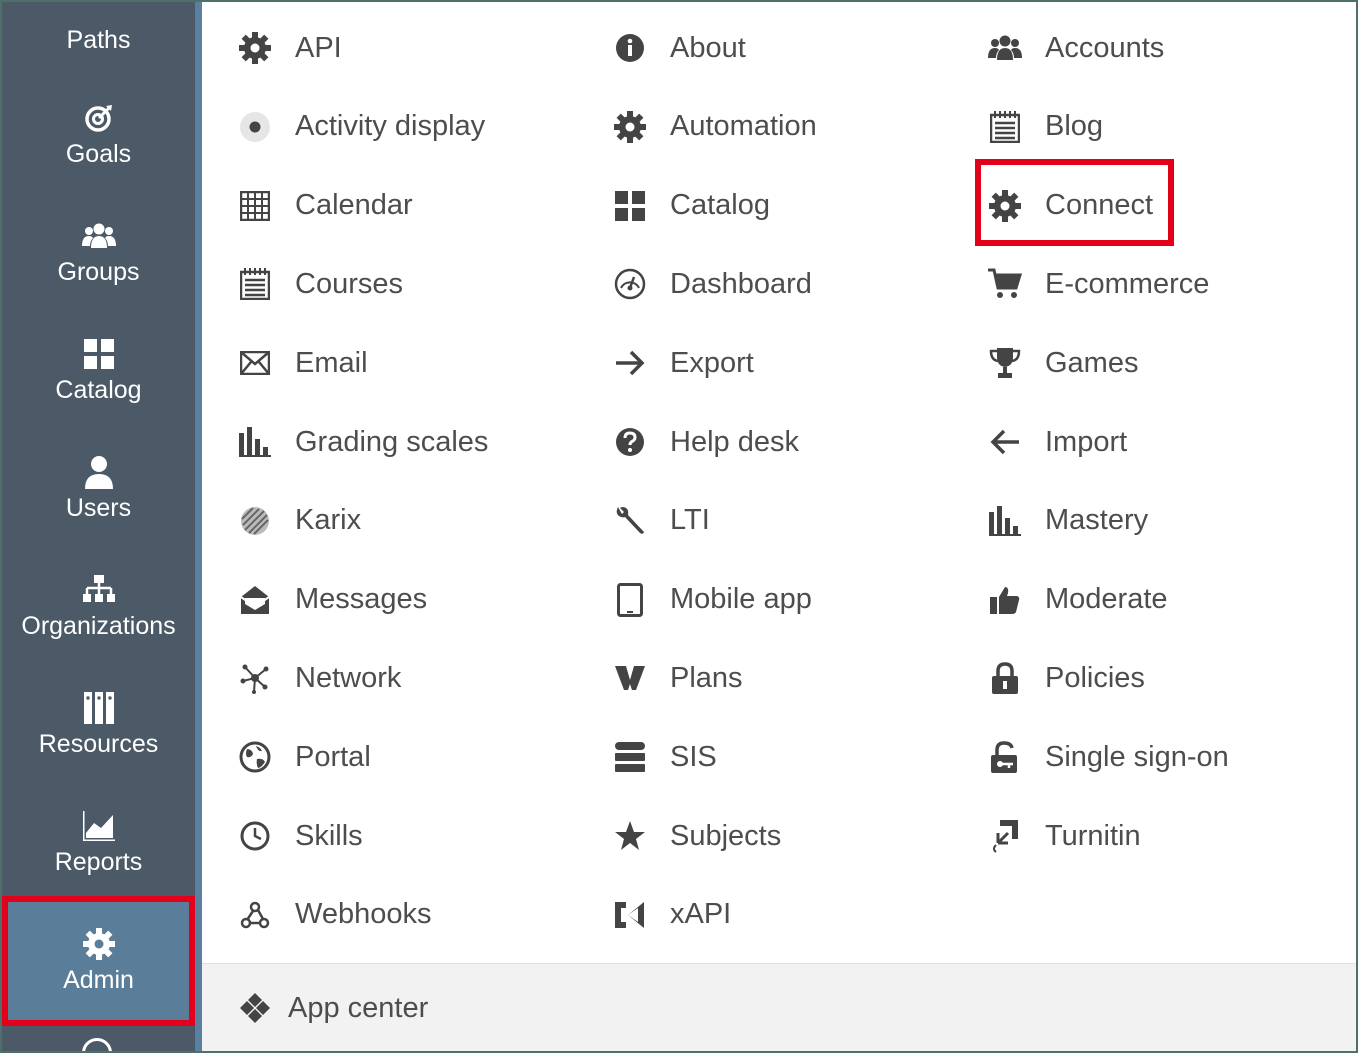 This screenshot has width=1358, height=1053. What do you see at coordinates (741, 283) in the screenshot?
I see `menu-item-label: Dashboard` at bounding box center [741, 283].